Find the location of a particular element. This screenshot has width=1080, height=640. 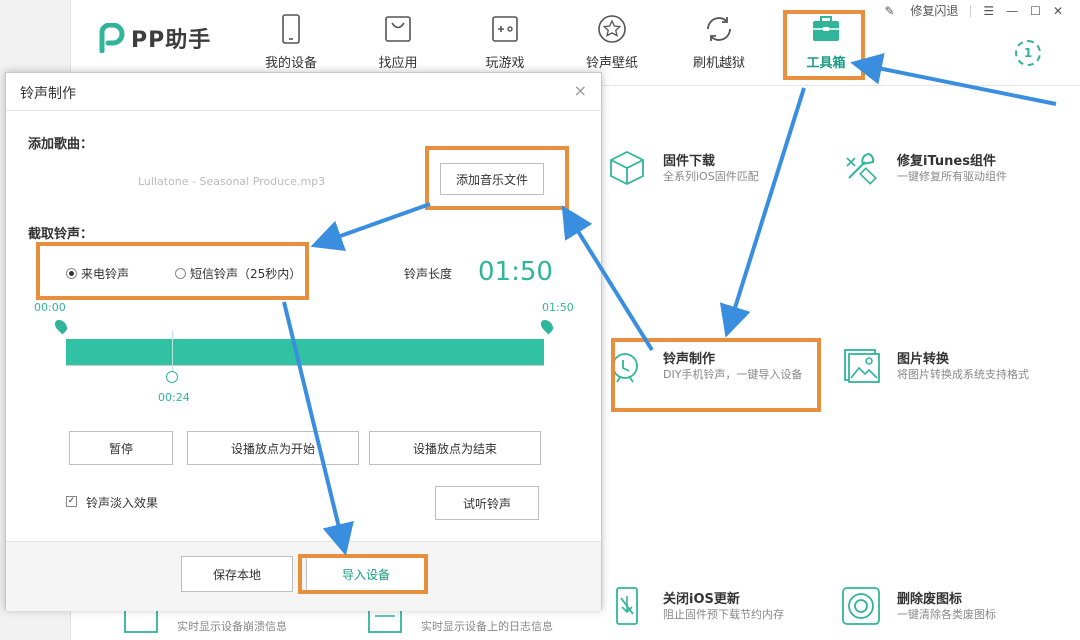

tool-title: 图片转换 is located at coordinates (923, 359).